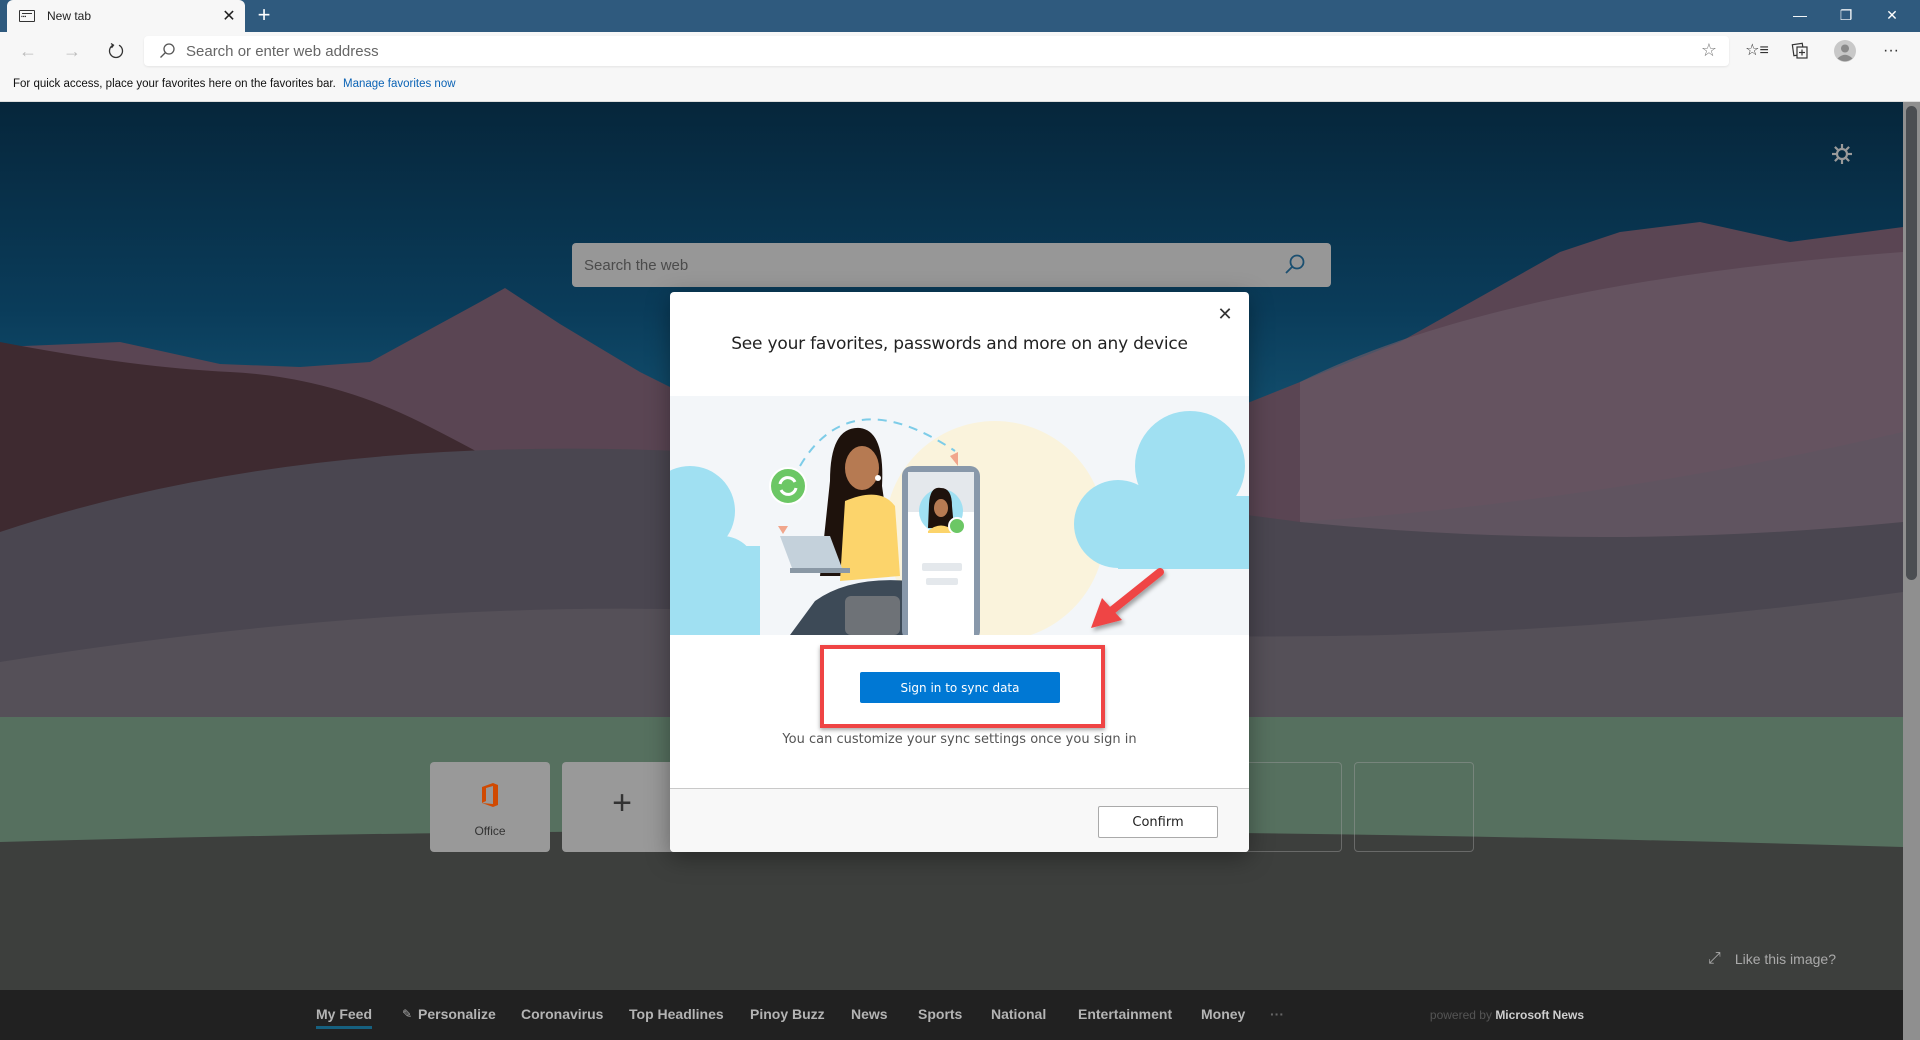 The width and height of the screenshot is (1920, 1040). I want to click on minimize-icon: —, so click(1800, 15).